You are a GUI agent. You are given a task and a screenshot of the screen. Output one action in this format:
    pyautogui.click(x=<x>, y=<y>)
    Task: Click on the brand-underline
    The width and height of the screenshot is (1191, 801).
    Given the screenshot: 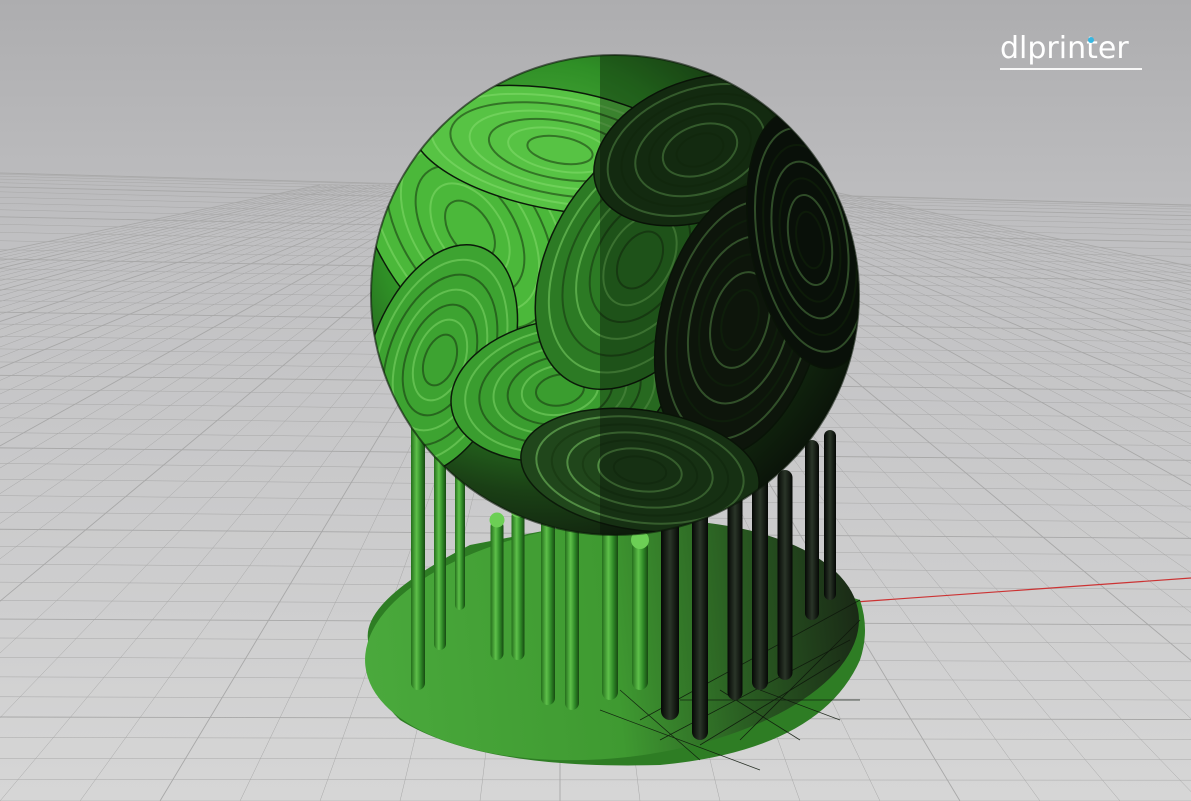 What is the action you would take?
    pyautogui.click(x=1071, y=69)
    